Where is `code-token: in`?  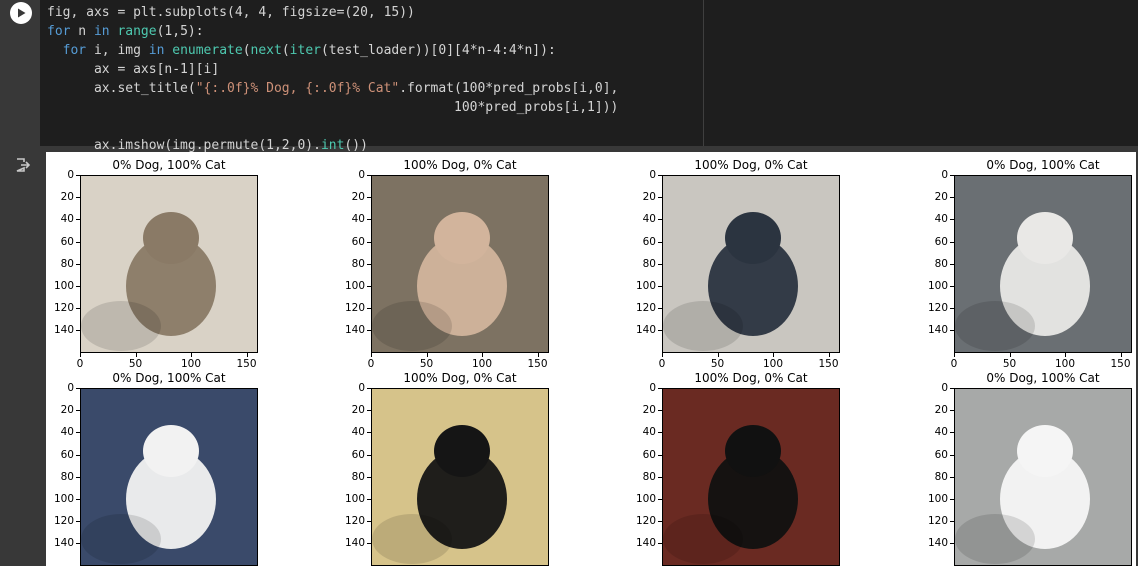 code-token: in is located at coordinates (156, 50).